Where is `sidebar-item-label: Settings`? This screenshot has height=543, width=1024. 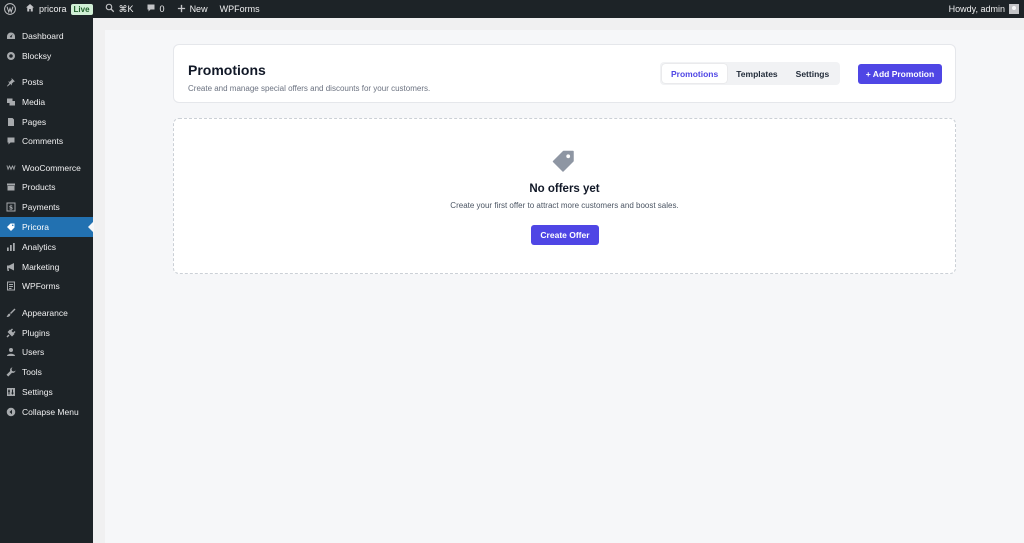 sidebar-item-label: Settings is located at coordinates (37, 391).